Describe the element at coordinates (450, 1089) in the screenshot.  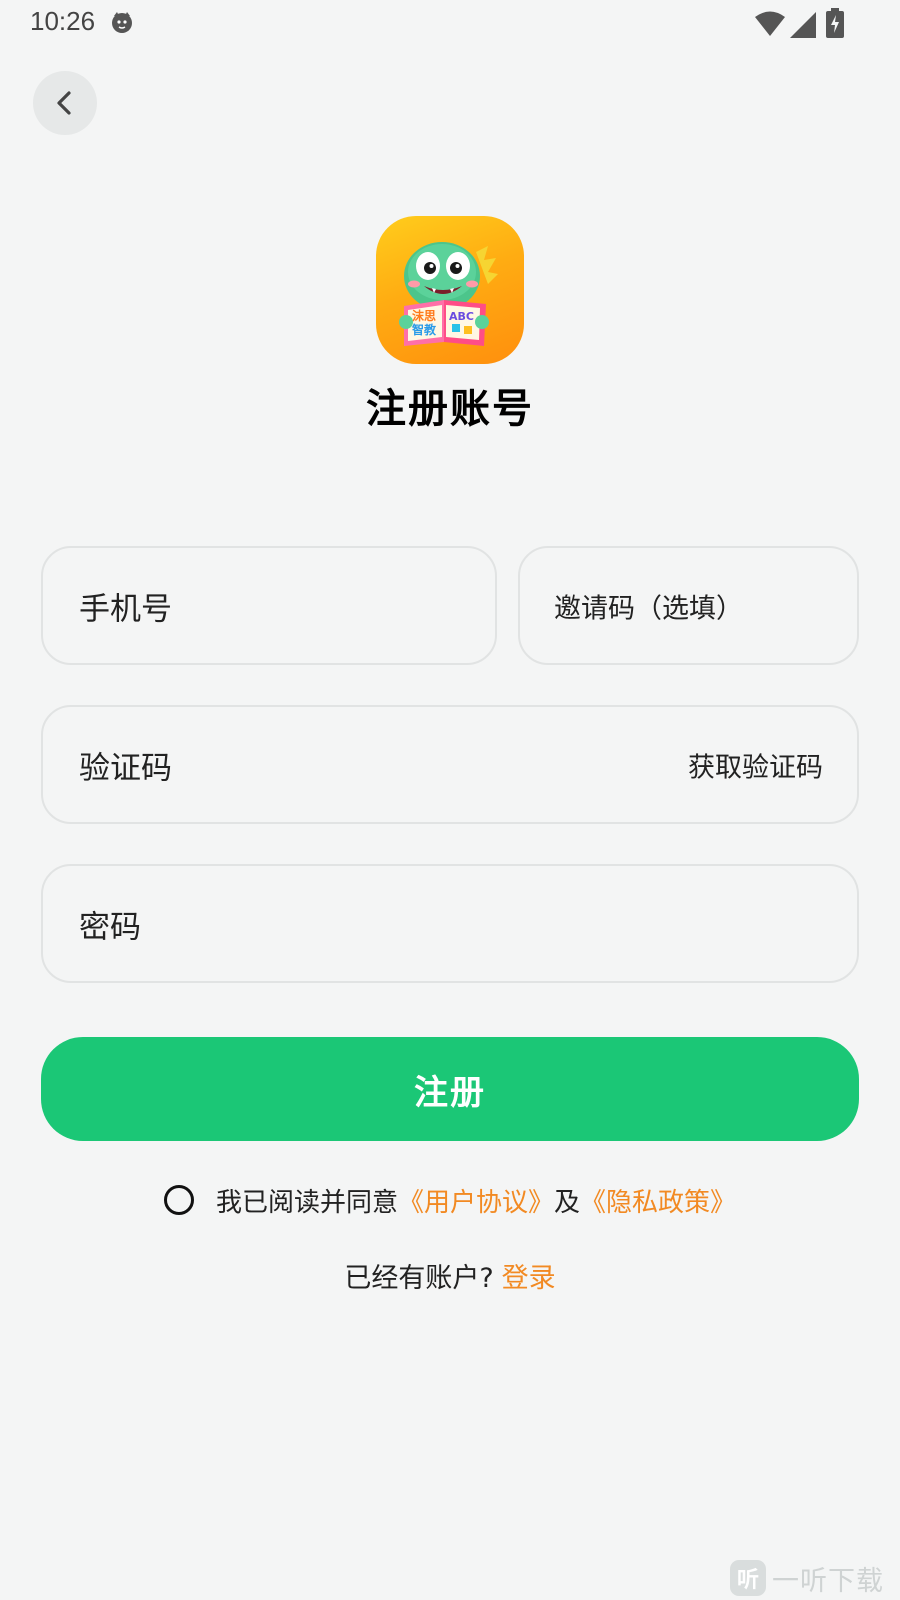
I see `register-button: 注册` at that location.